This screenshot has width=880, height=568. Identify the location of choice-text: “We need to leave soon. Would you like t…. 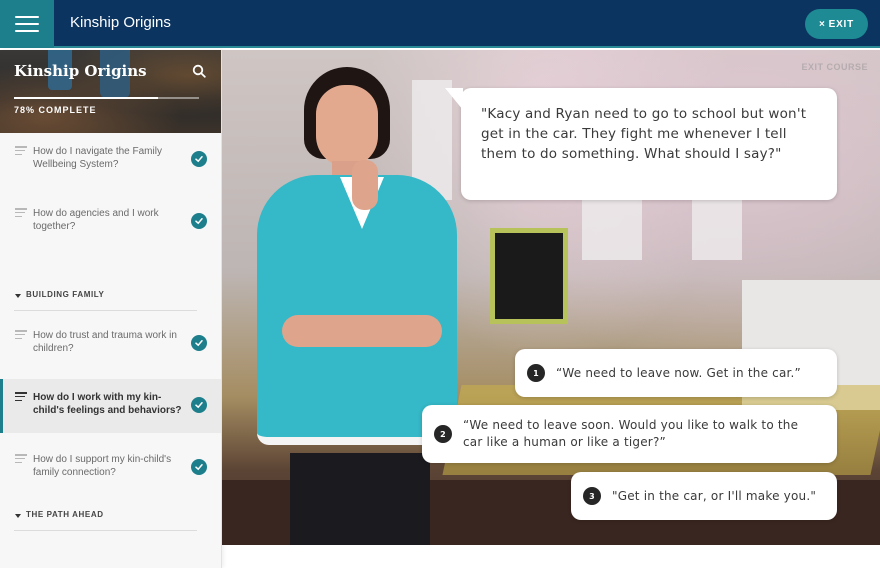
(631, 433).